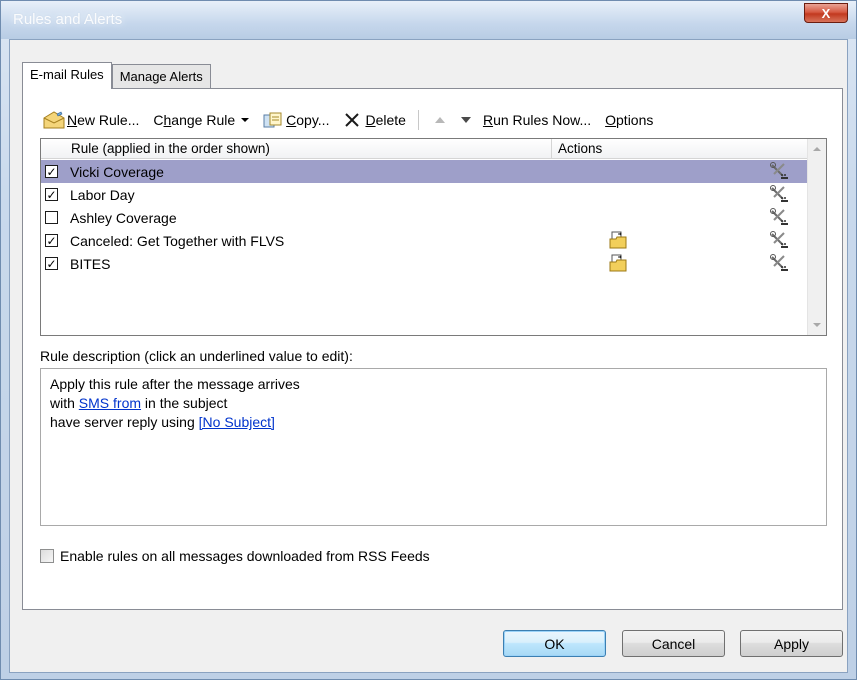 The width and height of the screenshot is (857, 680). Describe the element at coordinates (352, 120) in the screenshot. I see `delete-x-icon` at that location.